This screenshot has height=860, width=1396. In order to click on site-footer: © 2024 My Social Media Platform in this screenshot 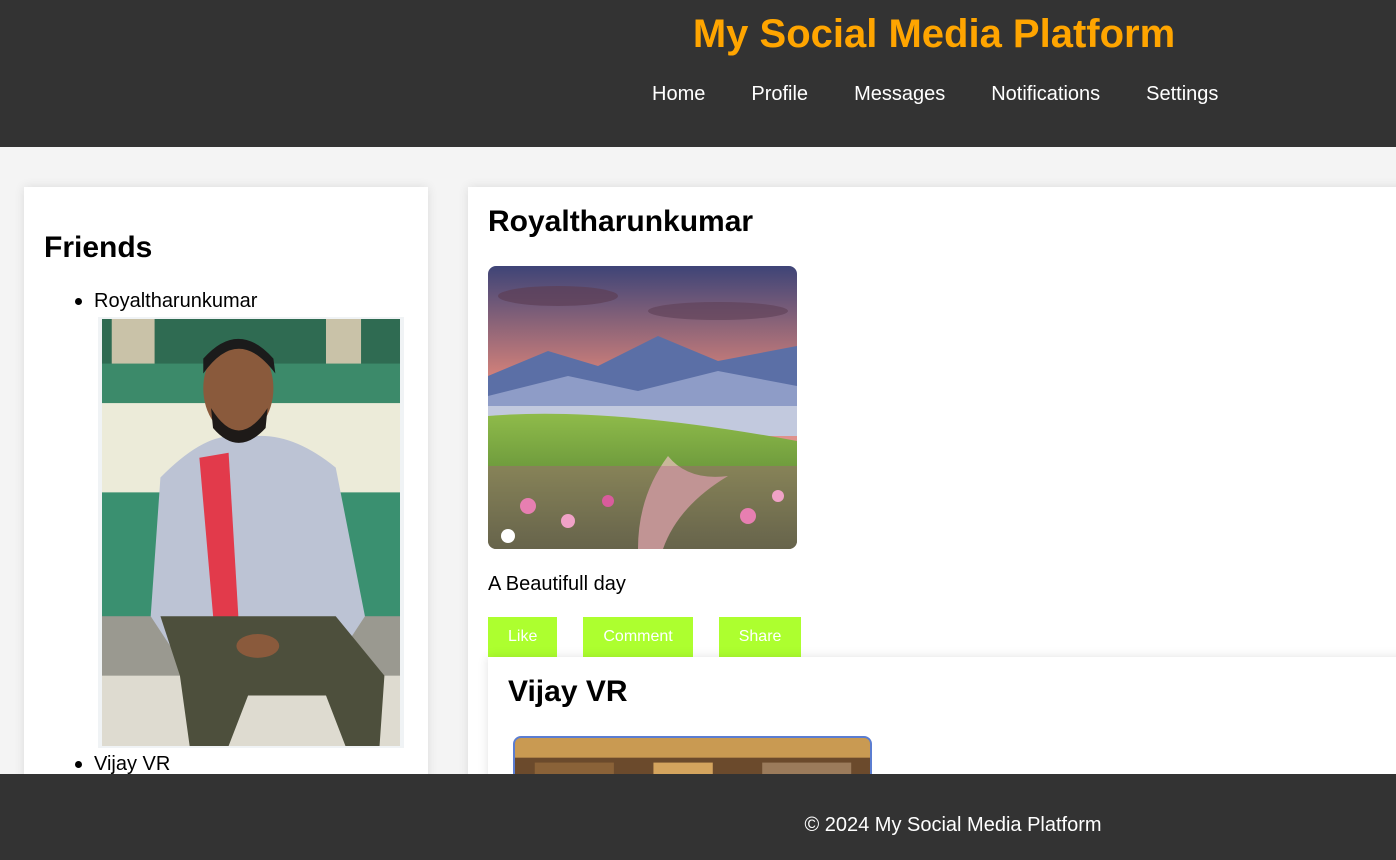, I will do `click(698, 817)`.